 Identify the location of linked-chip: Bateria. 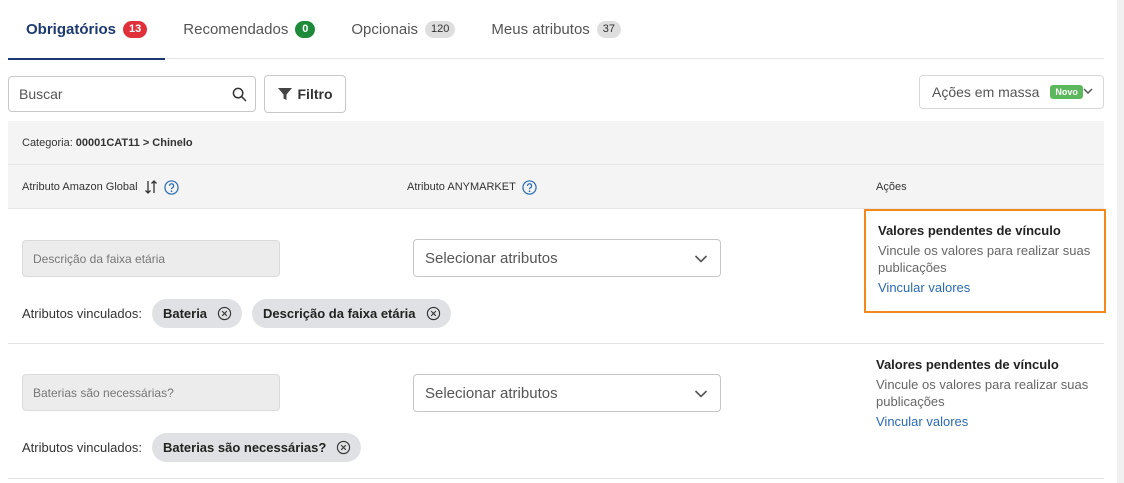
(197, 313).